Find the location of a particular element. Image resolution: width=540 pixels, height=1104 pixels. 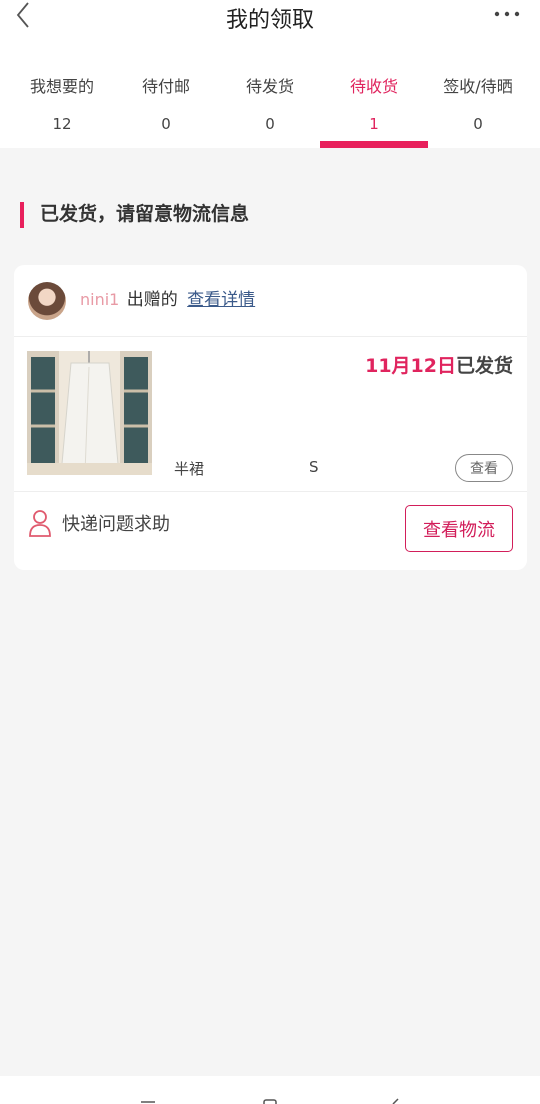

tab-signed-review: 签收/待晒 0 is located at coordinates (478, 106).